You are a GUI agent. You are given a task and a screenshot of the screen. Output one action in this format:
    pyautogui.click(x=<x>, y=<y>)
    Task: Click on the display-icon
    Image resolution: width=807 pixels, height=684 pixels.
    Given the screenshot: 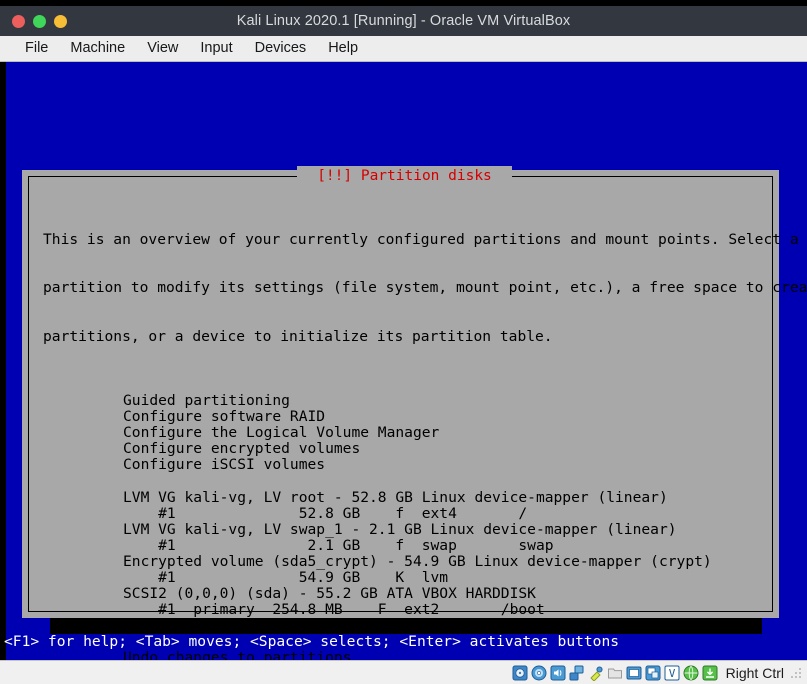 What is the action you would take?
    pyautogui.click(x=634, y=673)
    